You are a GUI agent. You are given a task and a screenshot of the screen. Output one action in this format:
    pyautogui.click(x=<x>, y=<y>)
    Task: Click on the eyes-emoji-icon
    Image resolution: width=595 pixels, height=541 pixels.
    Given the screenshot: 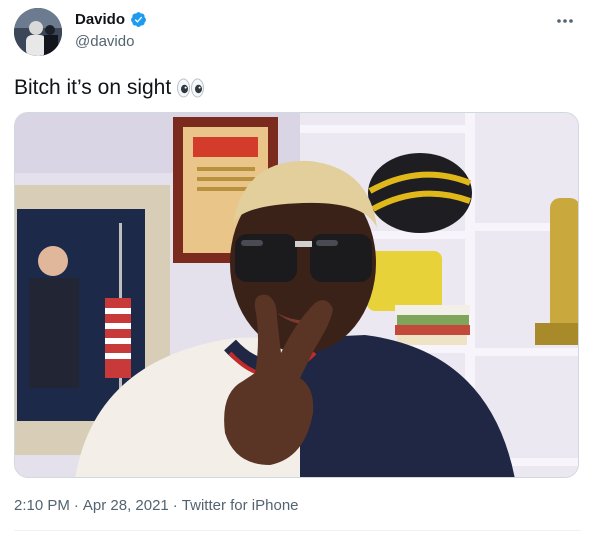 What is the action you would take?
    pyautogui.click(x=191, y=88)
    